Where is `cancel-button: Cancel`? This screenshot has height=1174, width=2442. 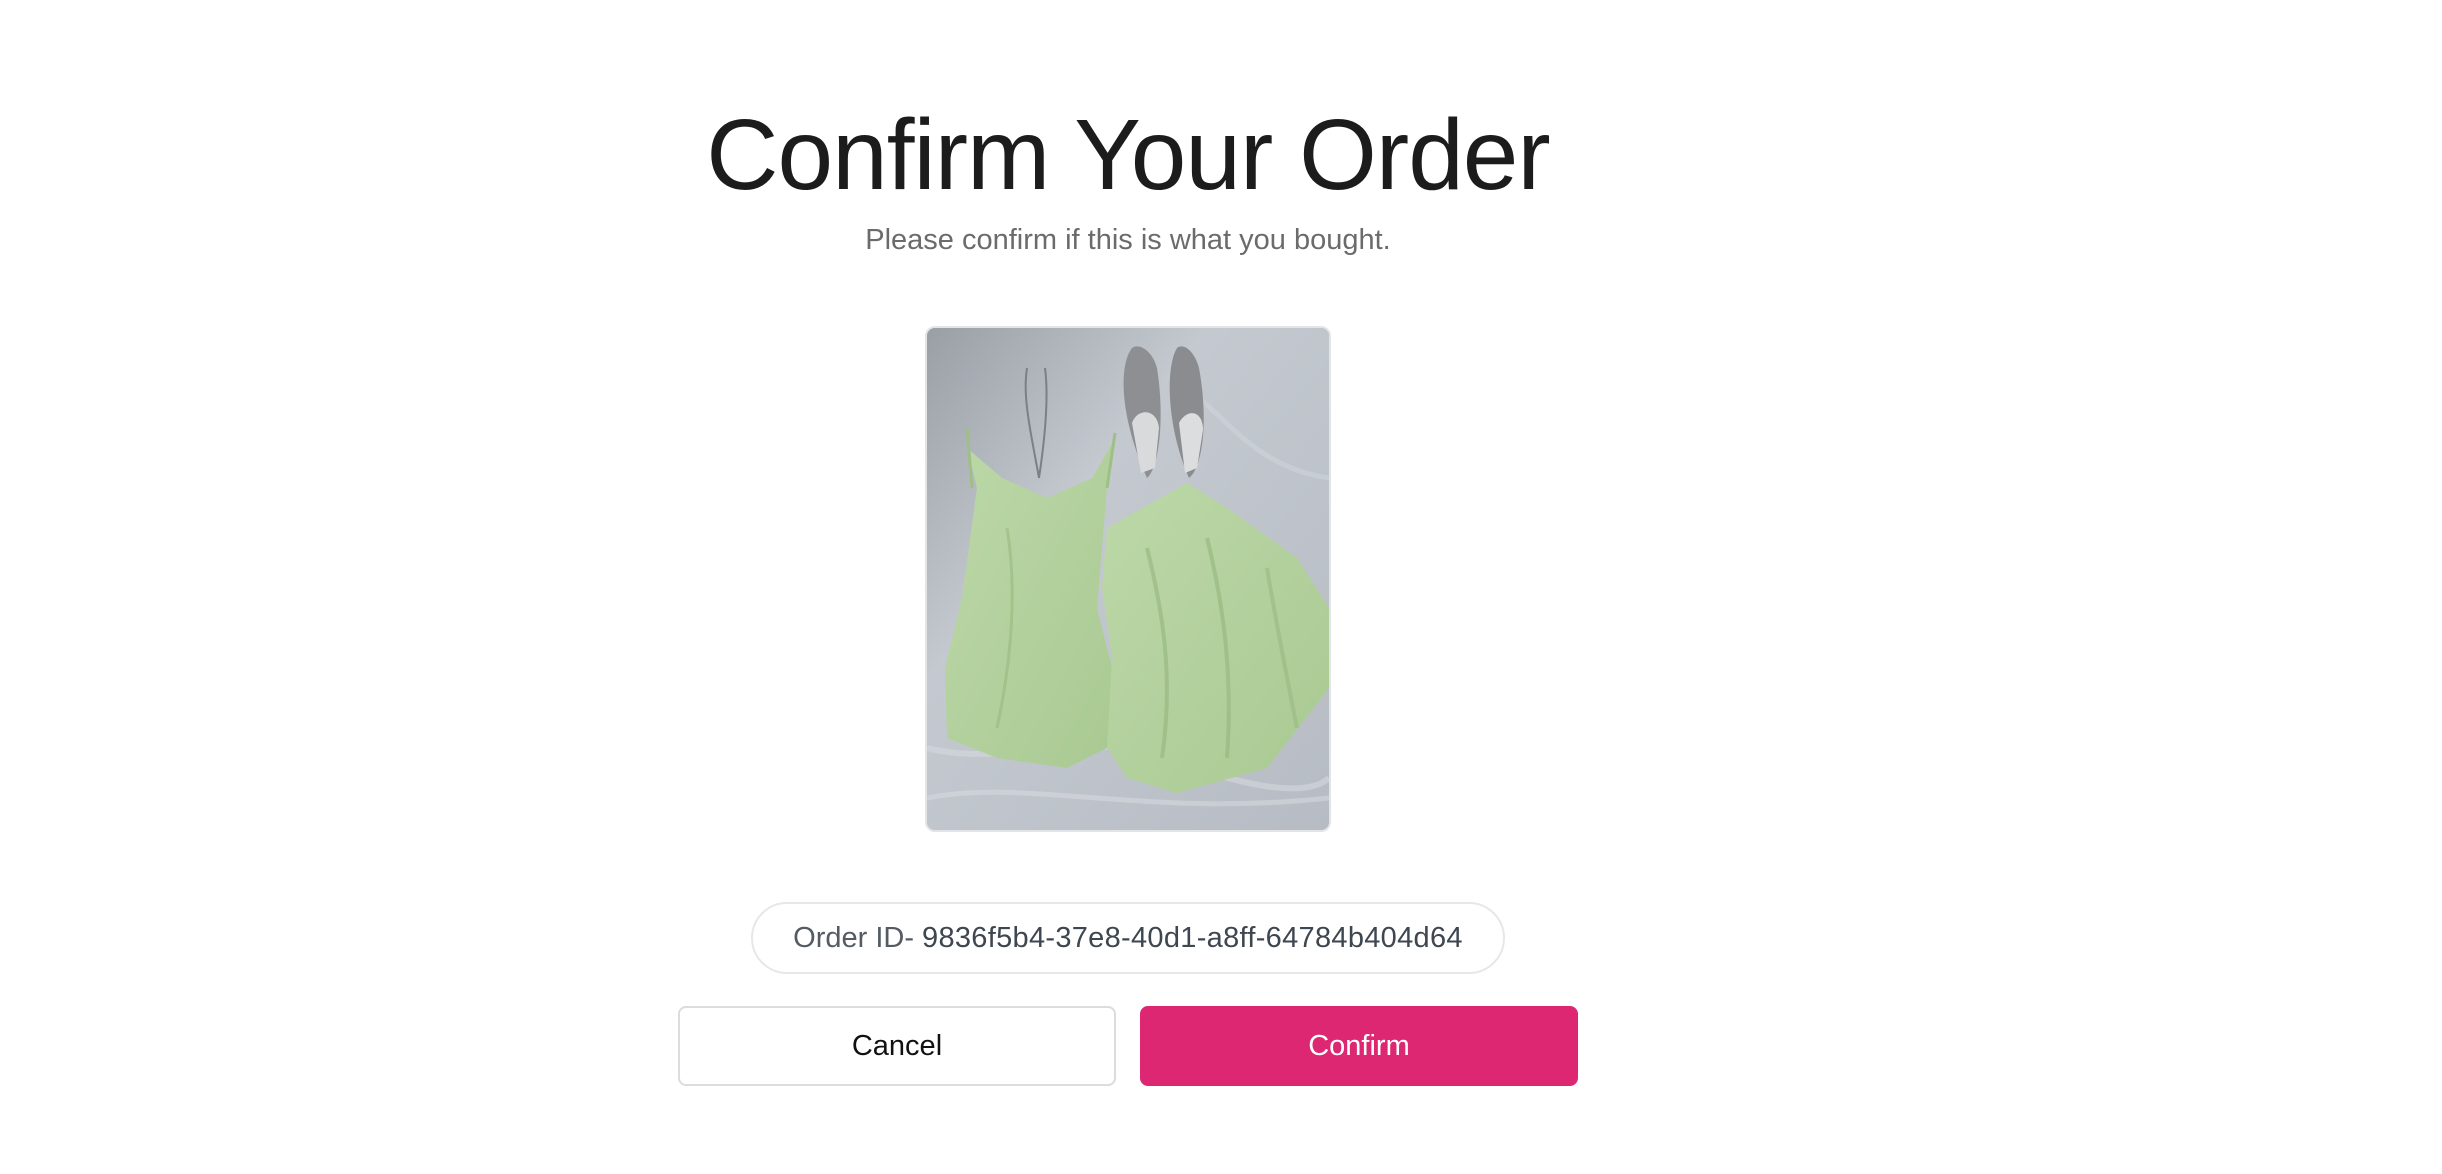 cancel-button: Cancel is located at coordinates (897, 1046).